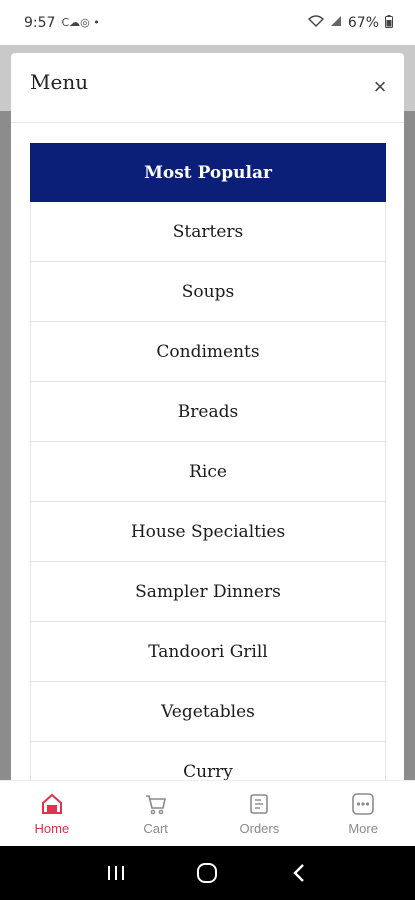  I want to click on modal-title: Menu, so click(59, 82).